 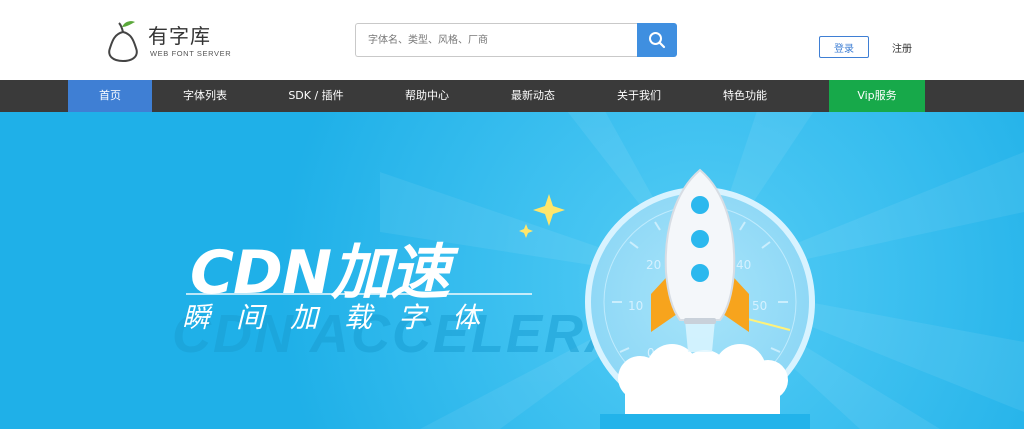 I want to click on nav-item-vip: Vip服务, so click(x=877, y=96).